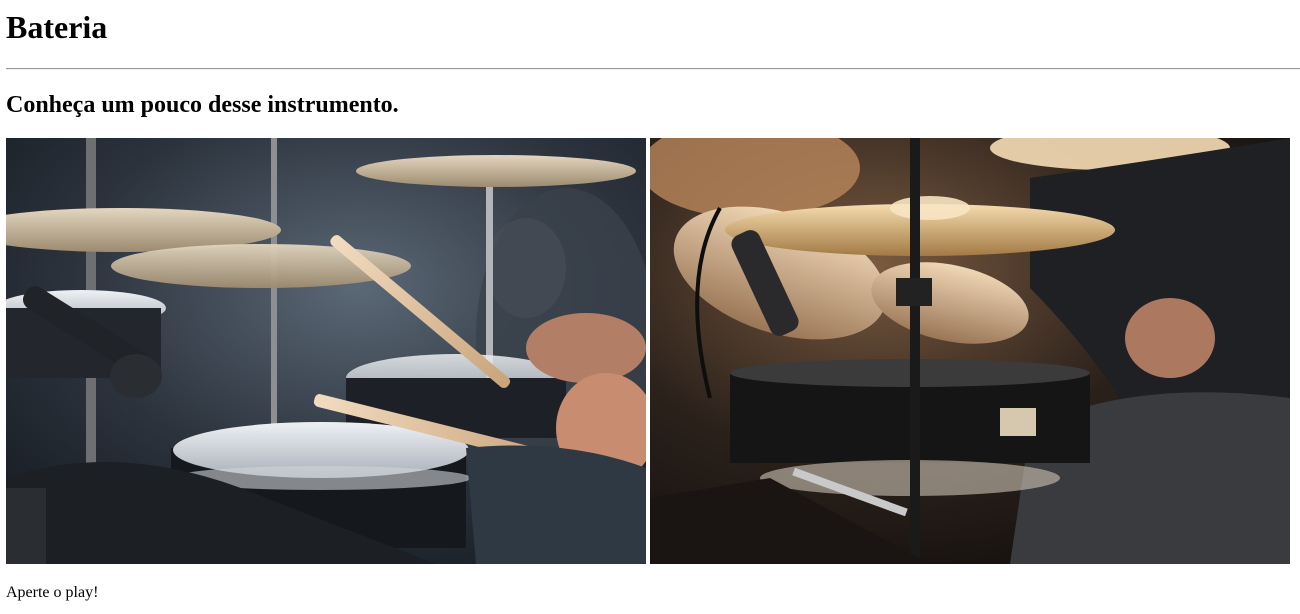 The height and width of the screenshot is (614, 1300). What do you see at coordinates (202, 105) in the screenshot?
I see `page-subtitle: Conheça um pouco desse instrumento.` at bounding box center [202, 105].